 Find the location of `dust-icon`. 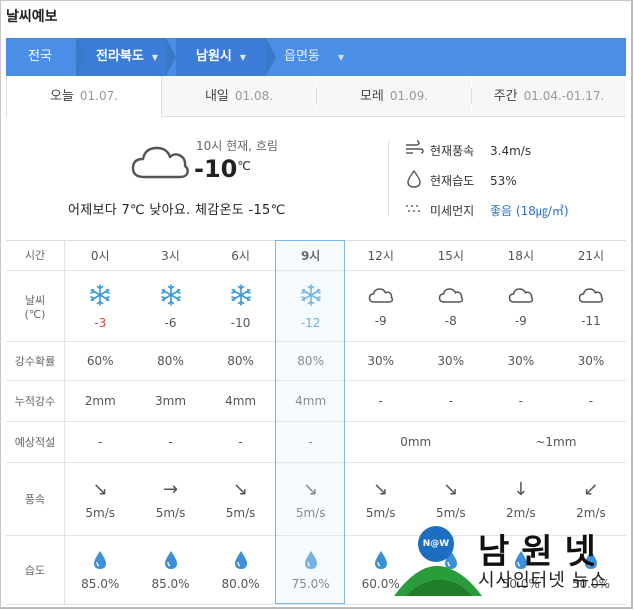

dust-icon is located at coordinates (413, 208).